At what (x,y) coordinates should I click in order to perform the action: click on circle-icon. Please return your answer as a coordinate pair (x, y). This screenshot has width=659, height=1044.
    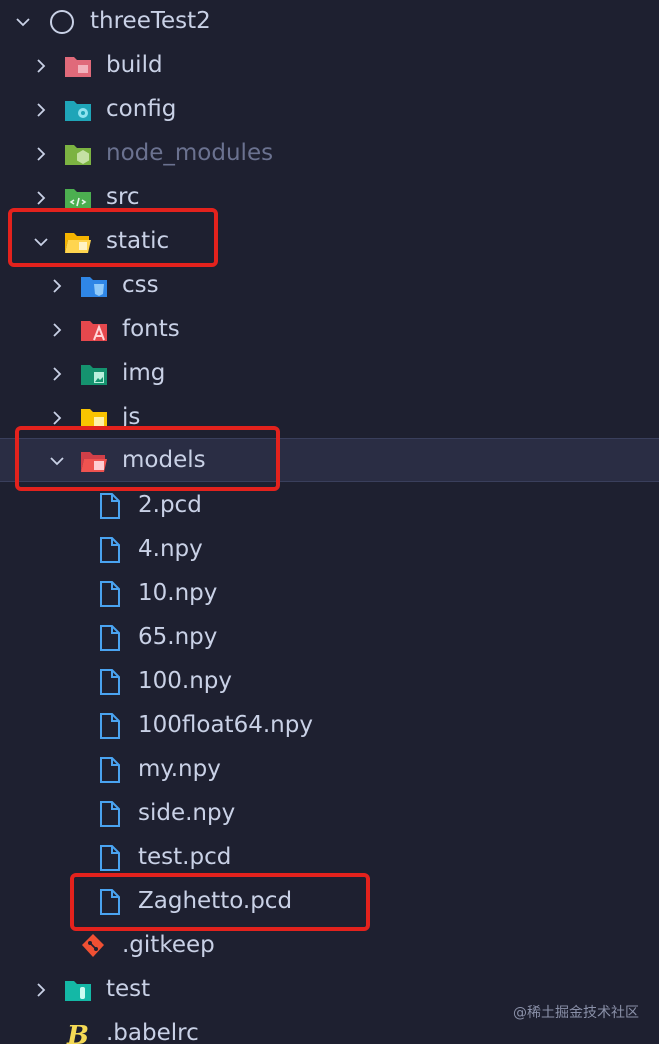
    Looking at the image, I should click on (62, 22).